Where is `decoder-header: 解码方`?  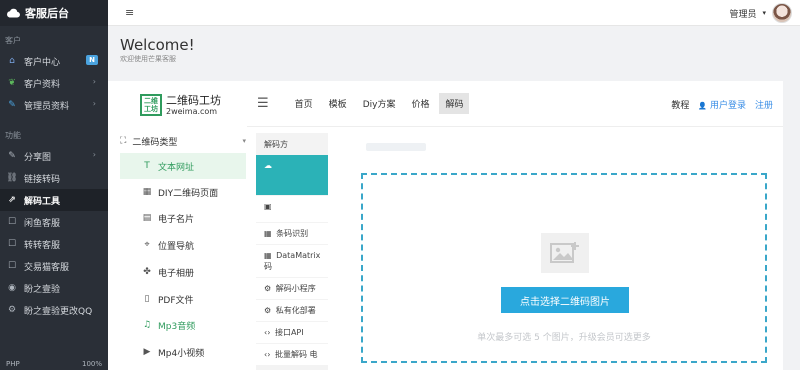 decoder-header: 解码方 is located at coordinates (276, 144).